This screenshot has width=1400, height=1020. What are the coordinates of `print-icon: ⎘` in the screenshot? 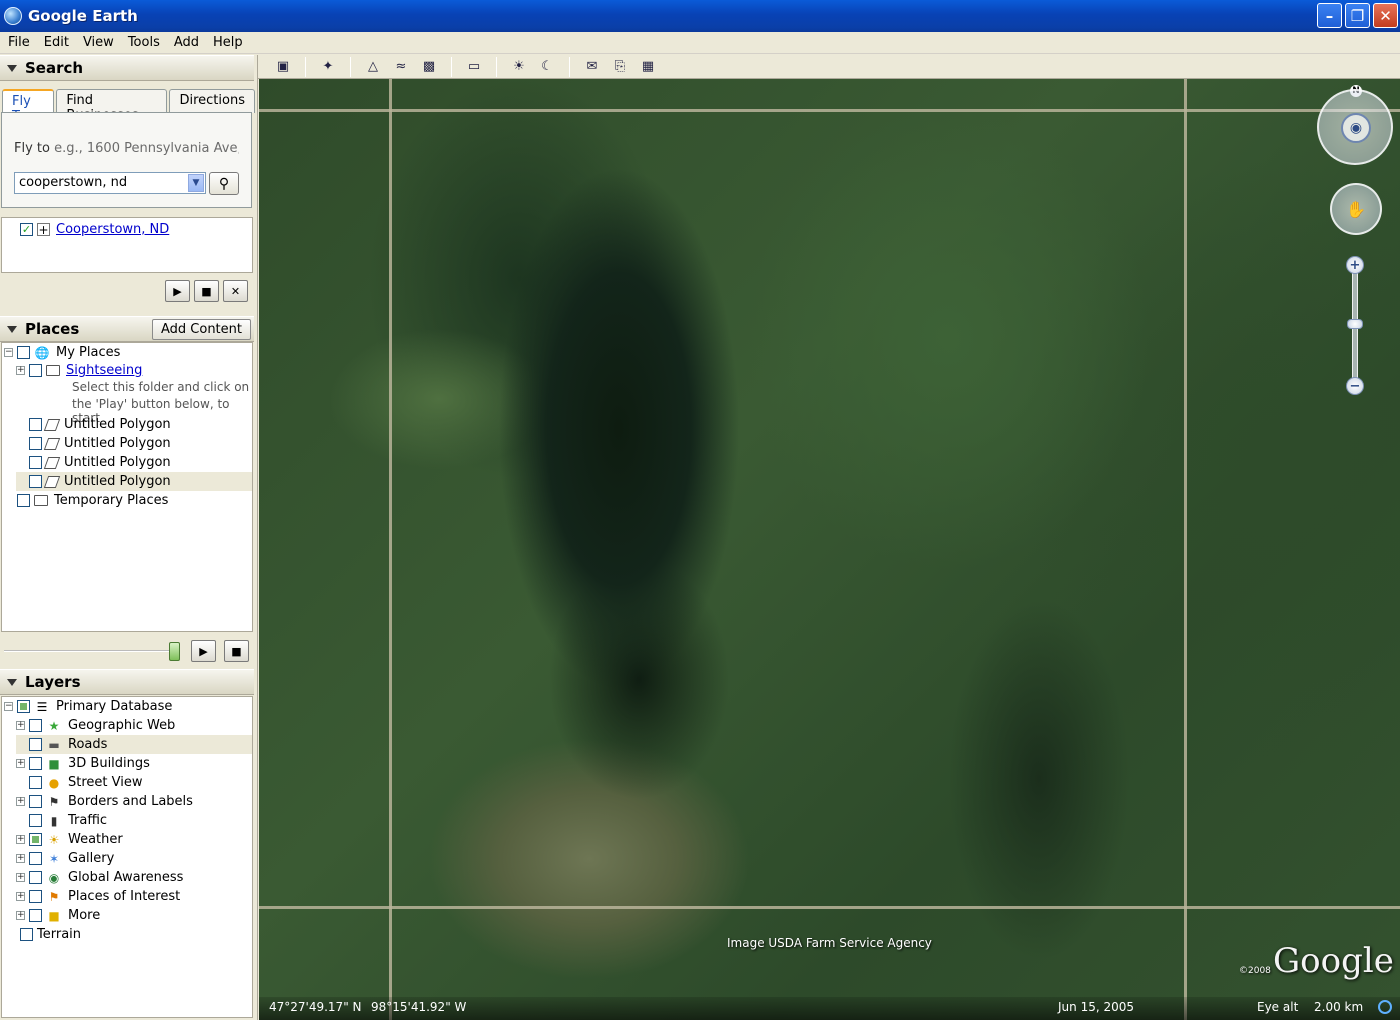 It's located at (620, 67).